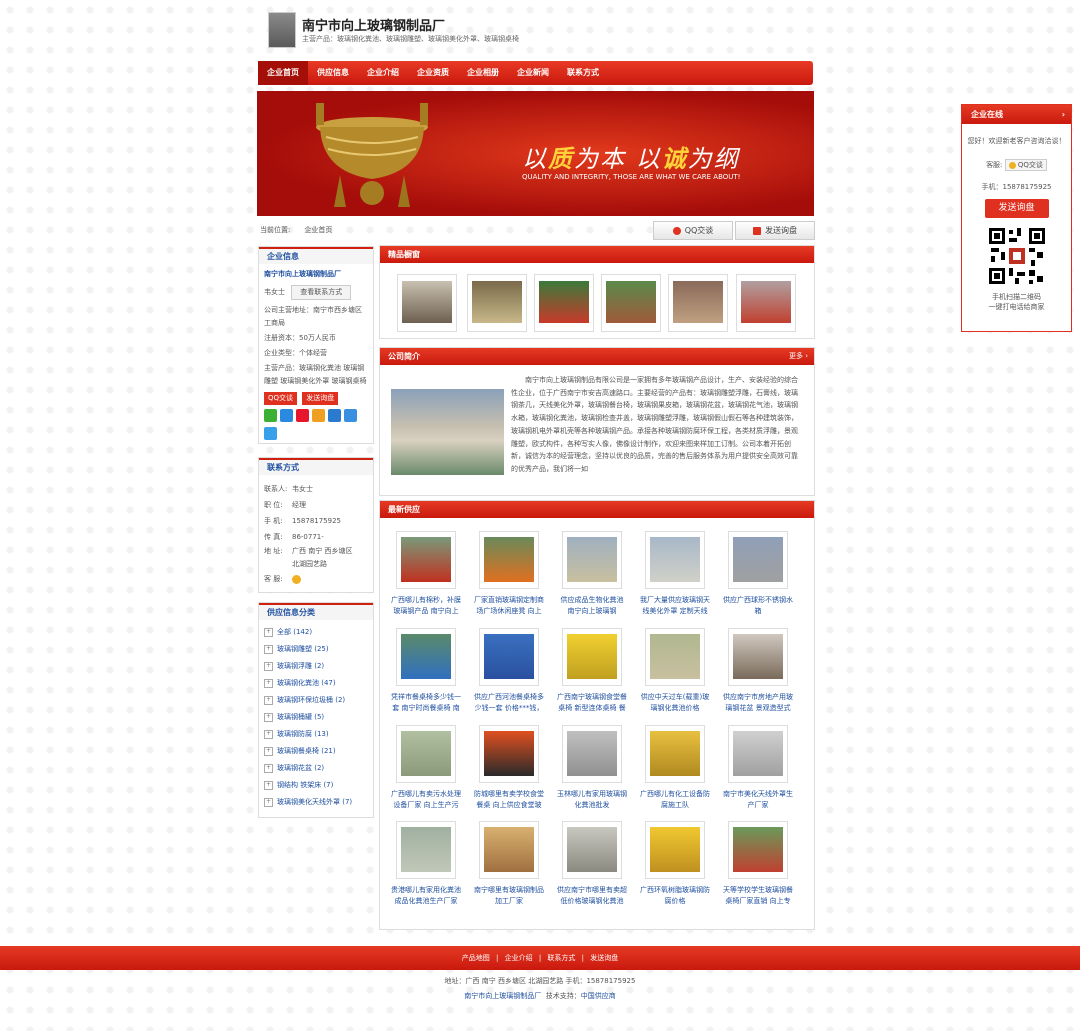  Describe the element at coordinates (283, 73) in the screenshot. I see `nav-home: 企业首页` at that location.